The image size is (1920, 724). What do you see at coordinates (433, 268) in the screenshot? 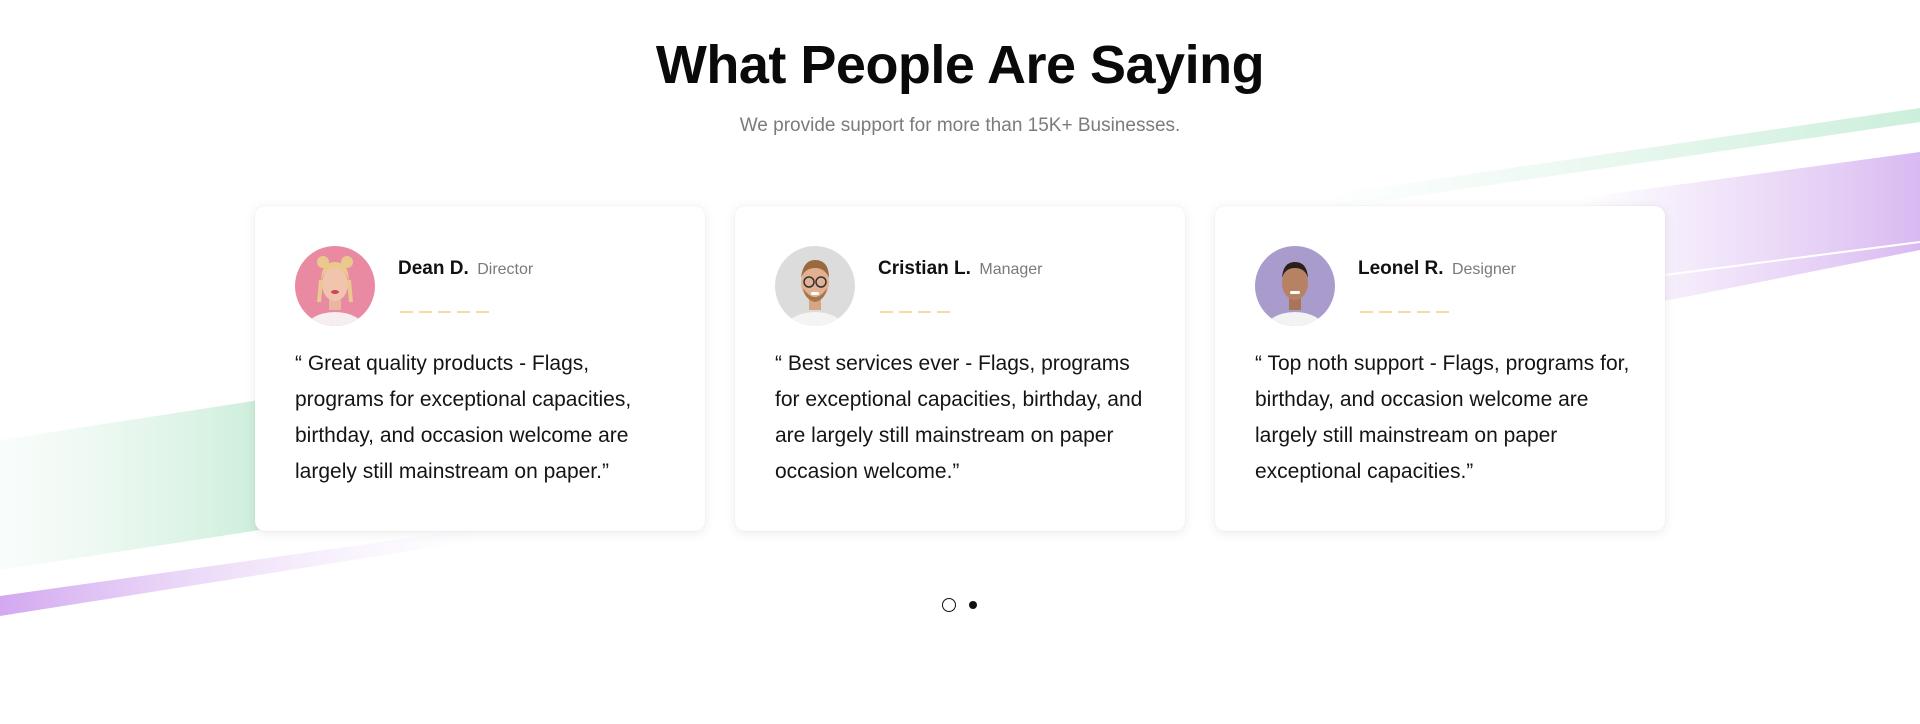
I see `reviewer-name: Dean D.` at bounding box center [433, 268].